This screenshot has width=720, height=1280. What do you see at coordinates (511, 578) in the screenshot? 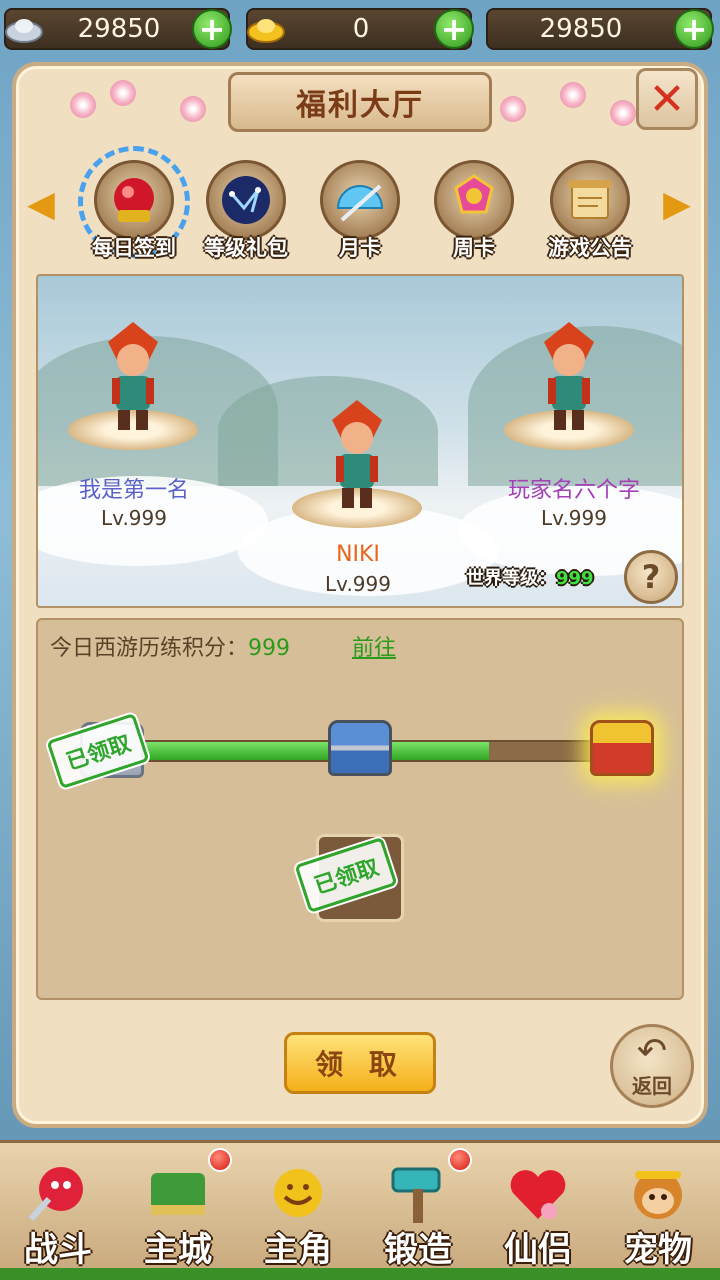
I see `world-level-label: 世界等级：` at bounding box center [511, 578].